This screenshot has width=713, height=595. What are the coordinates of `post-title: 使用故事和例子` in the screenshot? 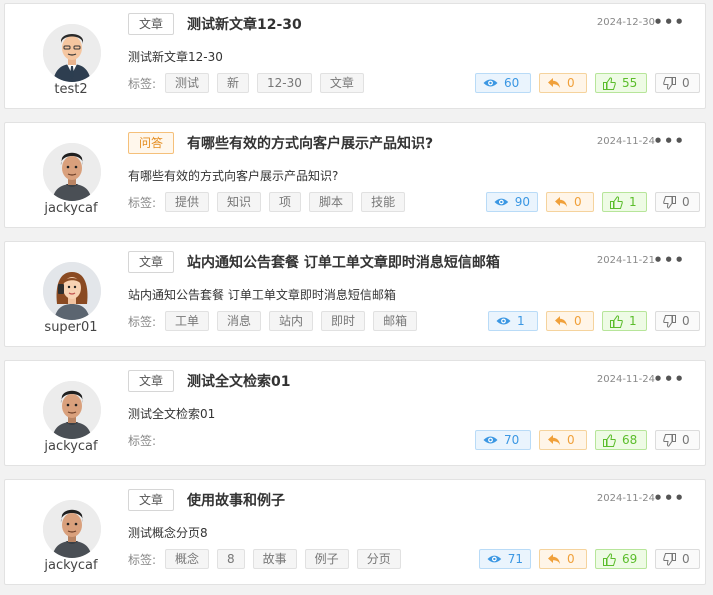 It's located at (236, 500).